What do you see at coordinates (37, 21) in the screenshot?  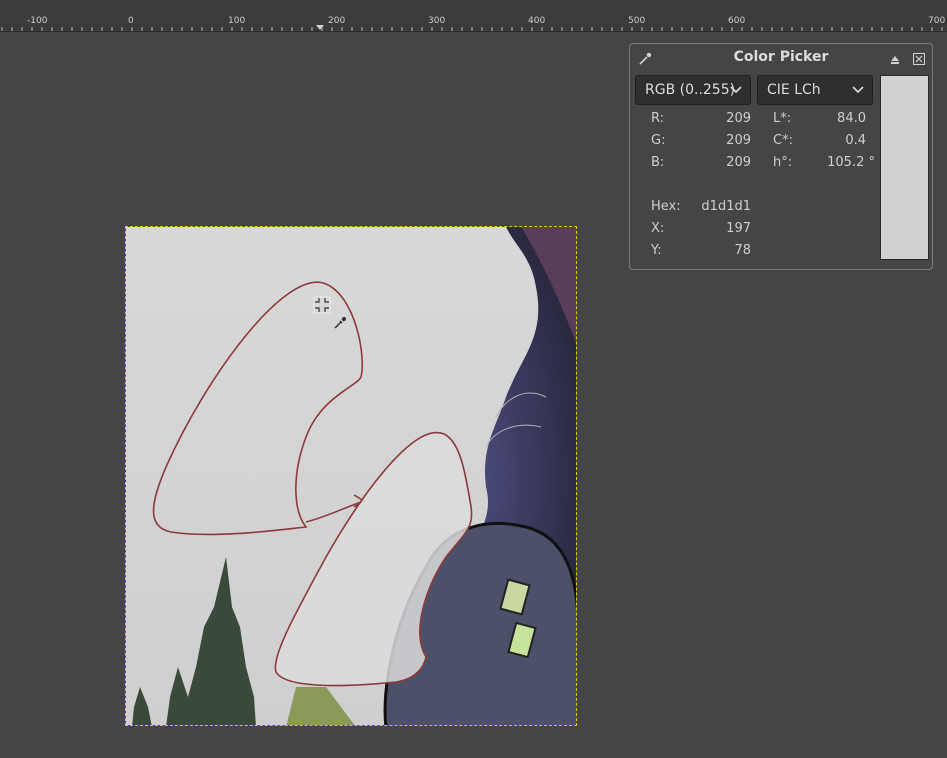 I see `ruler-label: -100` at bounding box center [37, 21].